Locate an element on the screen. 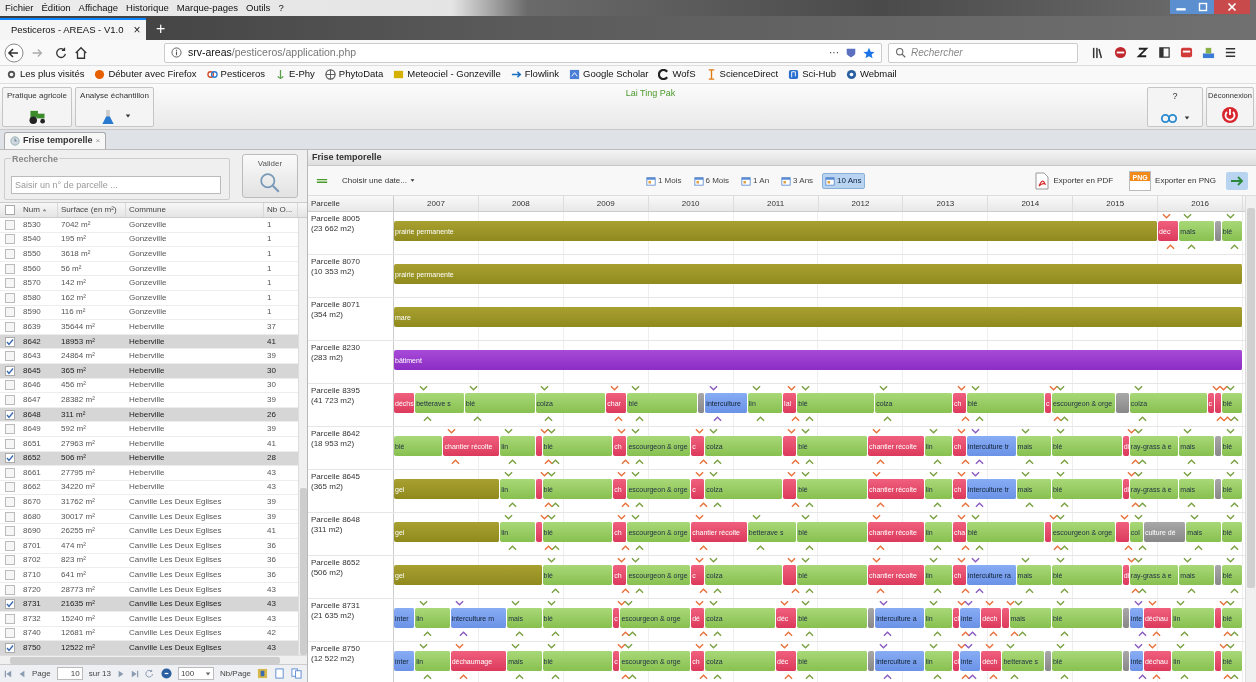 The image size is (1256, 682). table-cell-text: 8590 is located at coordinates (32, 312).